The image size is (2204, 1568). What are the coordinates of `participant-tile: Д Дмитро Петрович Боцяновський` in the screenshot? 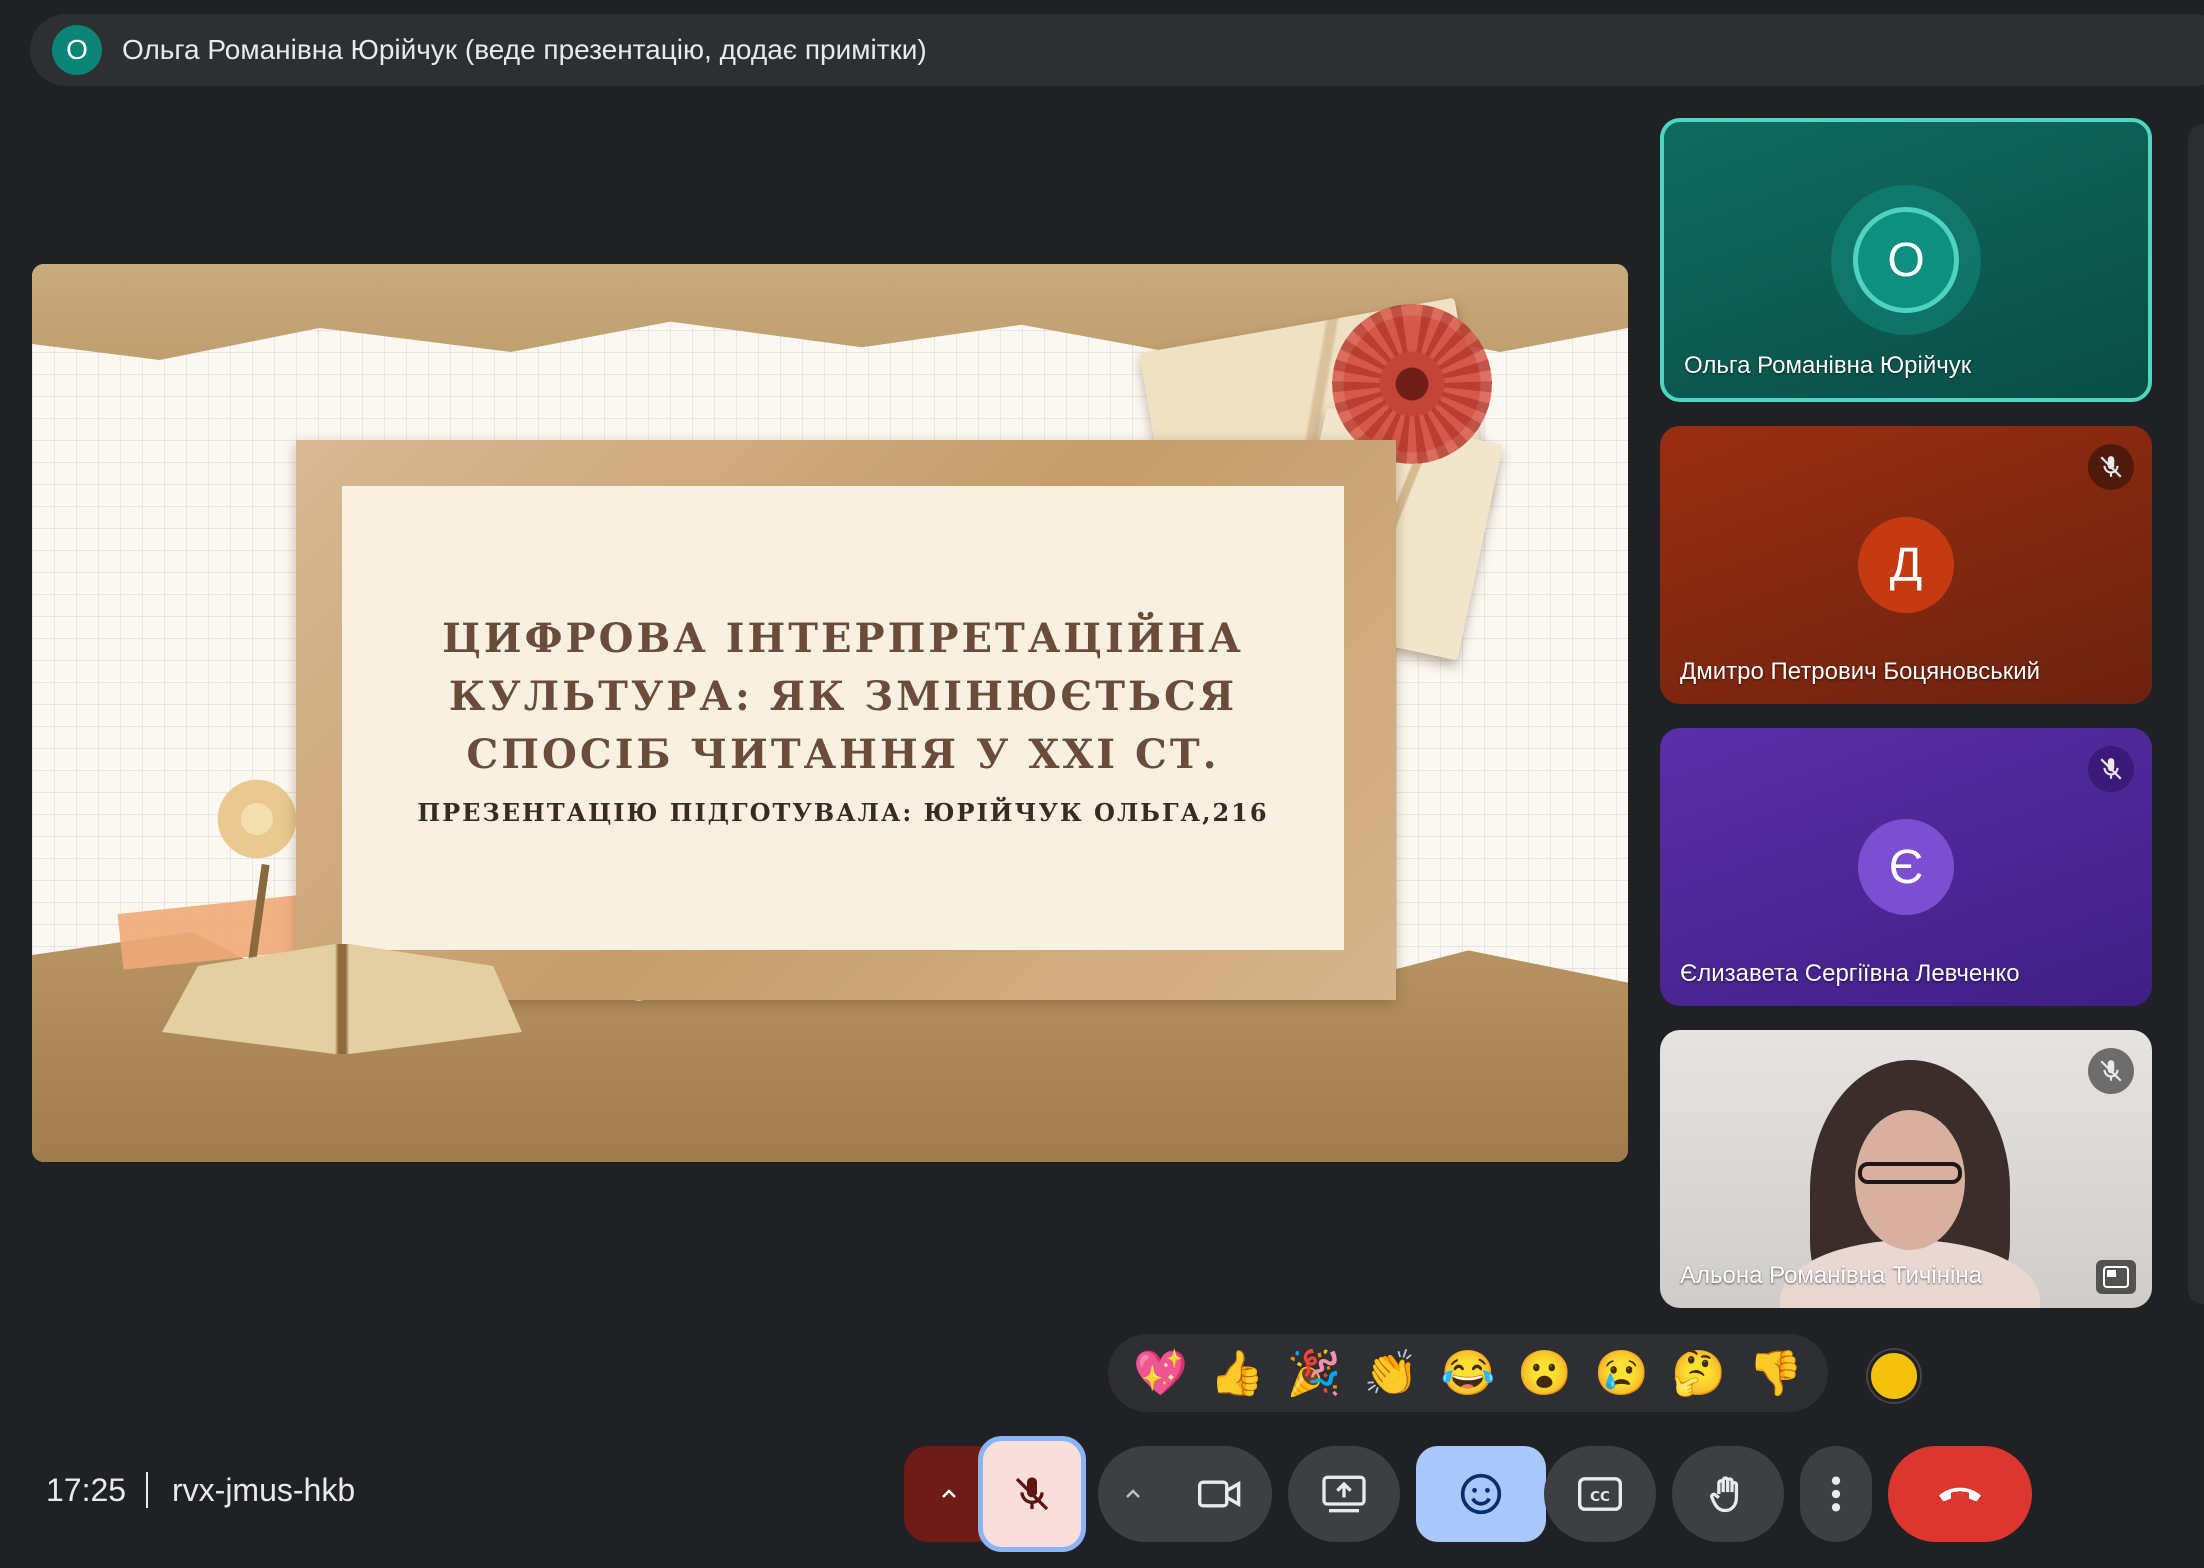 It's located at (1906, 565).